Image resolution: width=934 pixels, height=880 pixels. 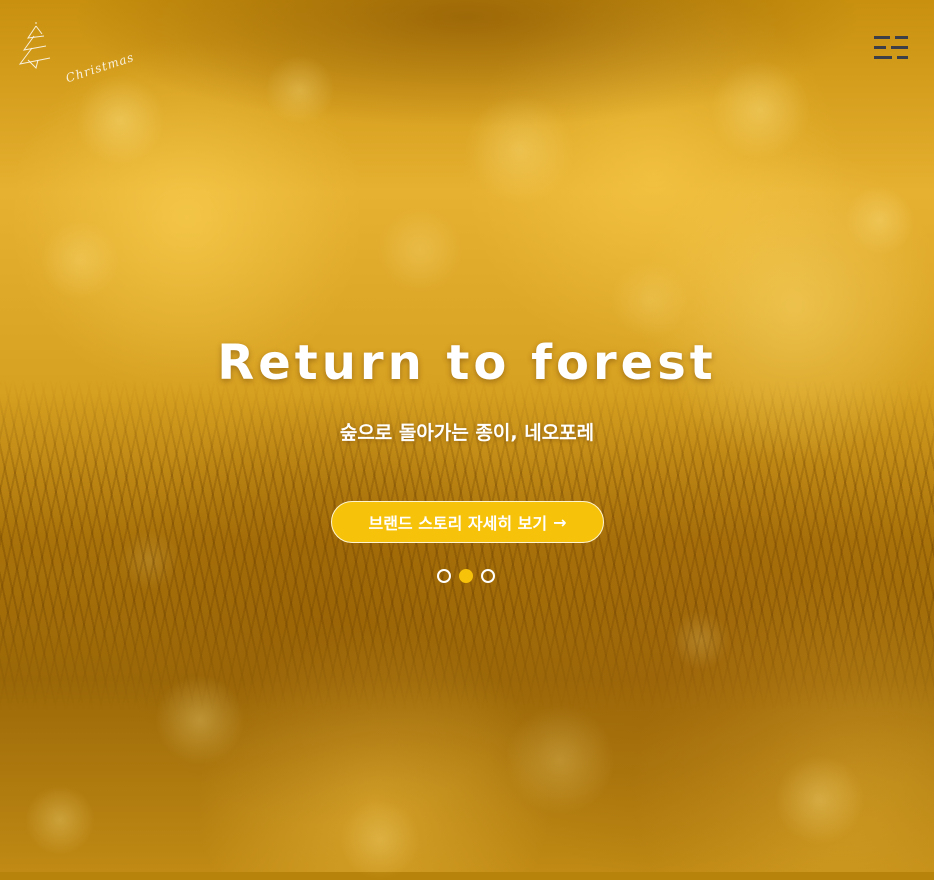 I want to click on logo: Christmas, so click(x=76, y=55).